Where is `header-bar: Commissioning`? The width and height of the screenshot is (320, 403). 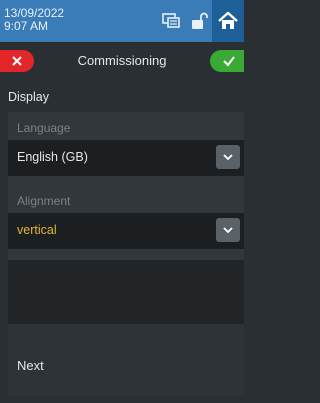
header-bar: Commissioning is located at coordinates (122, 62).